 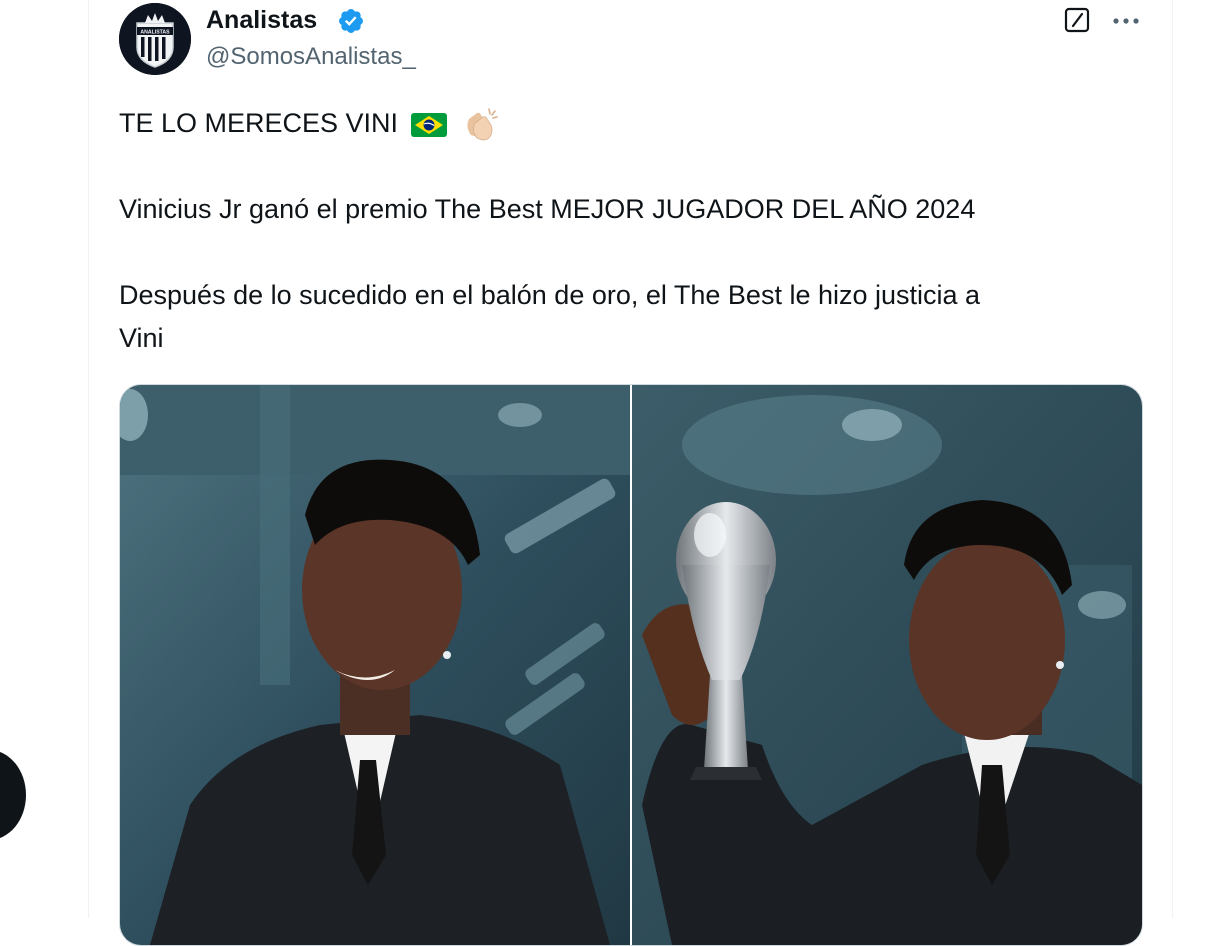 What do you see at coordinates (428, 124) in the screenshot?
I see `brazil-flag-icon` at bounding box center [428, 124].